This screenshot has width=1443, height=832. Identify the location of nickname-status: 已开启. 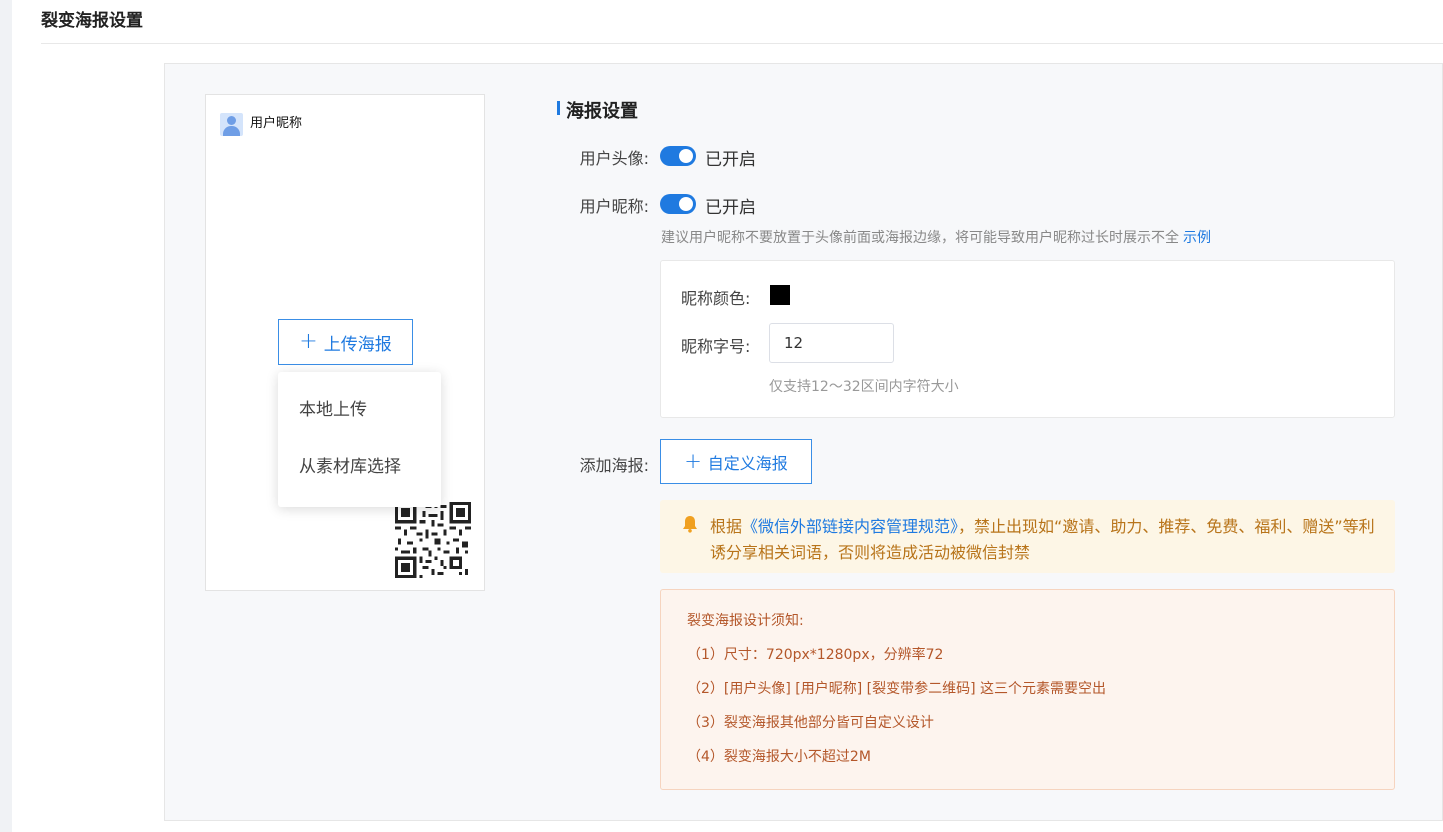
(730, 208).